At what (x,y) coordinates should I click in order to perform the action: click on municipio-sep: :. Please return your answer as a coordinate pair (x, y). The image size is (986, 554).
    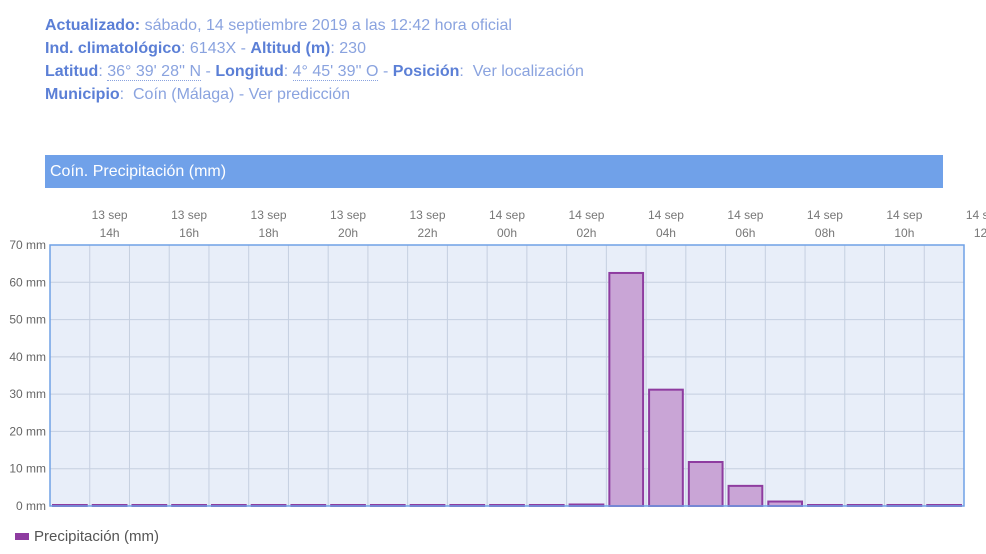
    Looking at the image, I should click on (122, 94).